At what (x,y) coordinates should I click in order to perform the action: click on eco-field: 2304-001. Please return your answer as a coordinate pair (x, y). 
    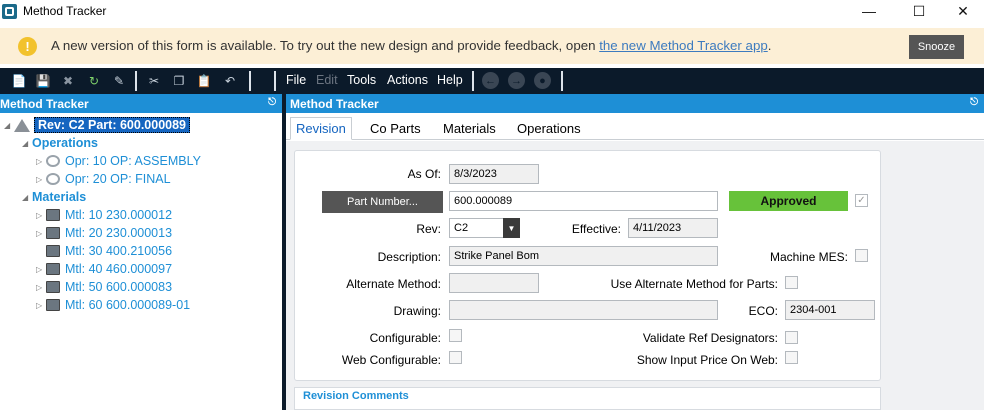
    Looking at the image, I should click on (830, 310).